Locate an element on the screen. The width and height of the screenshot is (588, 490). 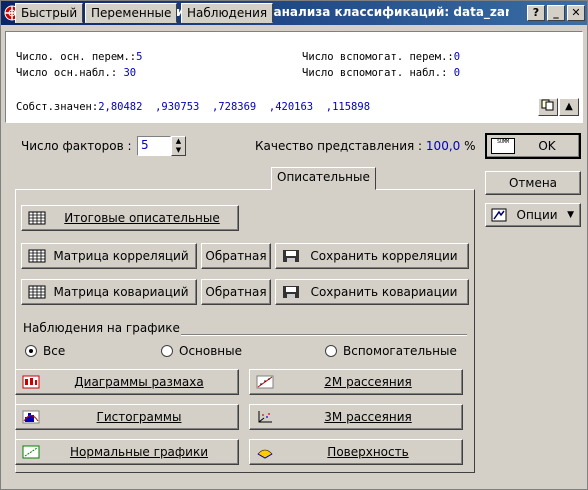
corr-inverse-button: Обратная is located at coordinates (236, 256).